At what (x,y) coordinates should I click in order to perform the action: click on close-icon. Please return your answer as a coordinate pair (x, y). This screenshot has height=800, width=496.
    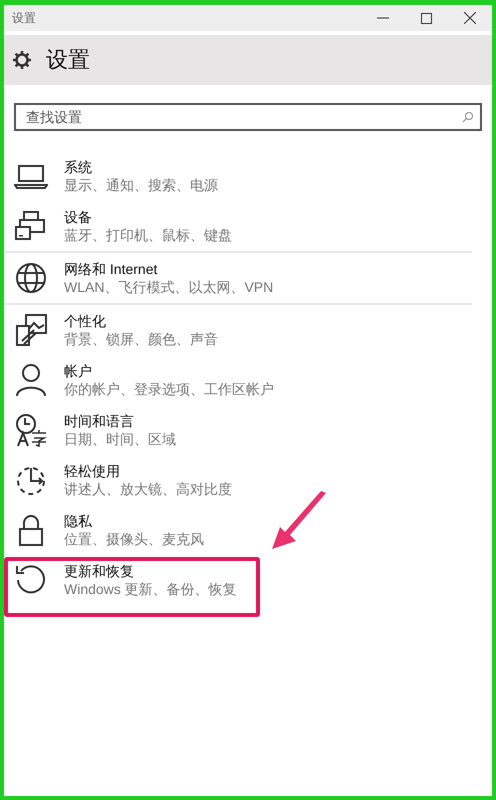
    Looking at the image, I should click on (470, 18).